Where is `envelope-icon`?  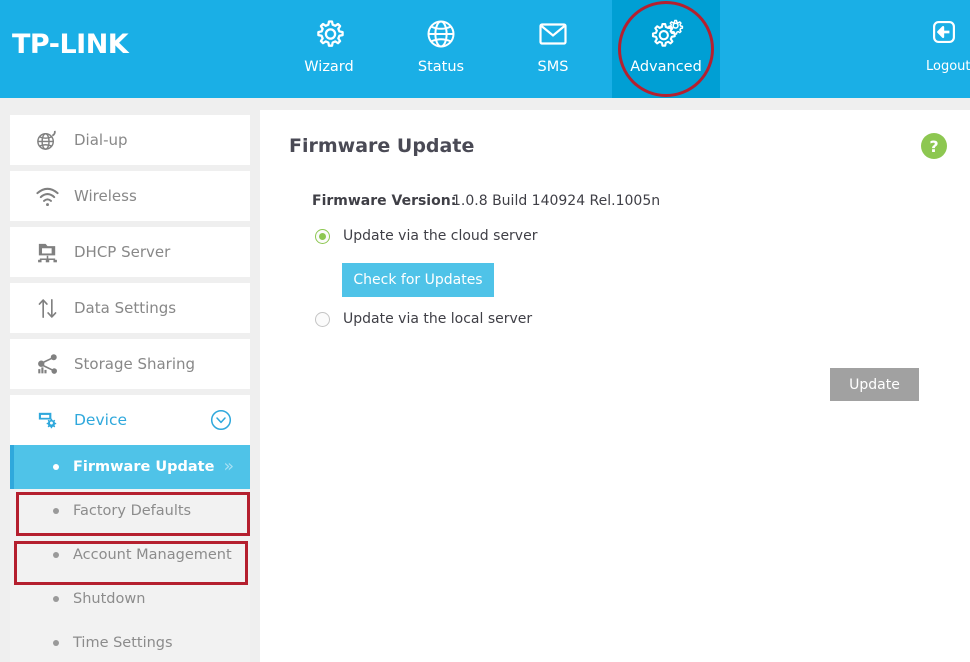
envelope-icon is located at coordinates (553, 34).